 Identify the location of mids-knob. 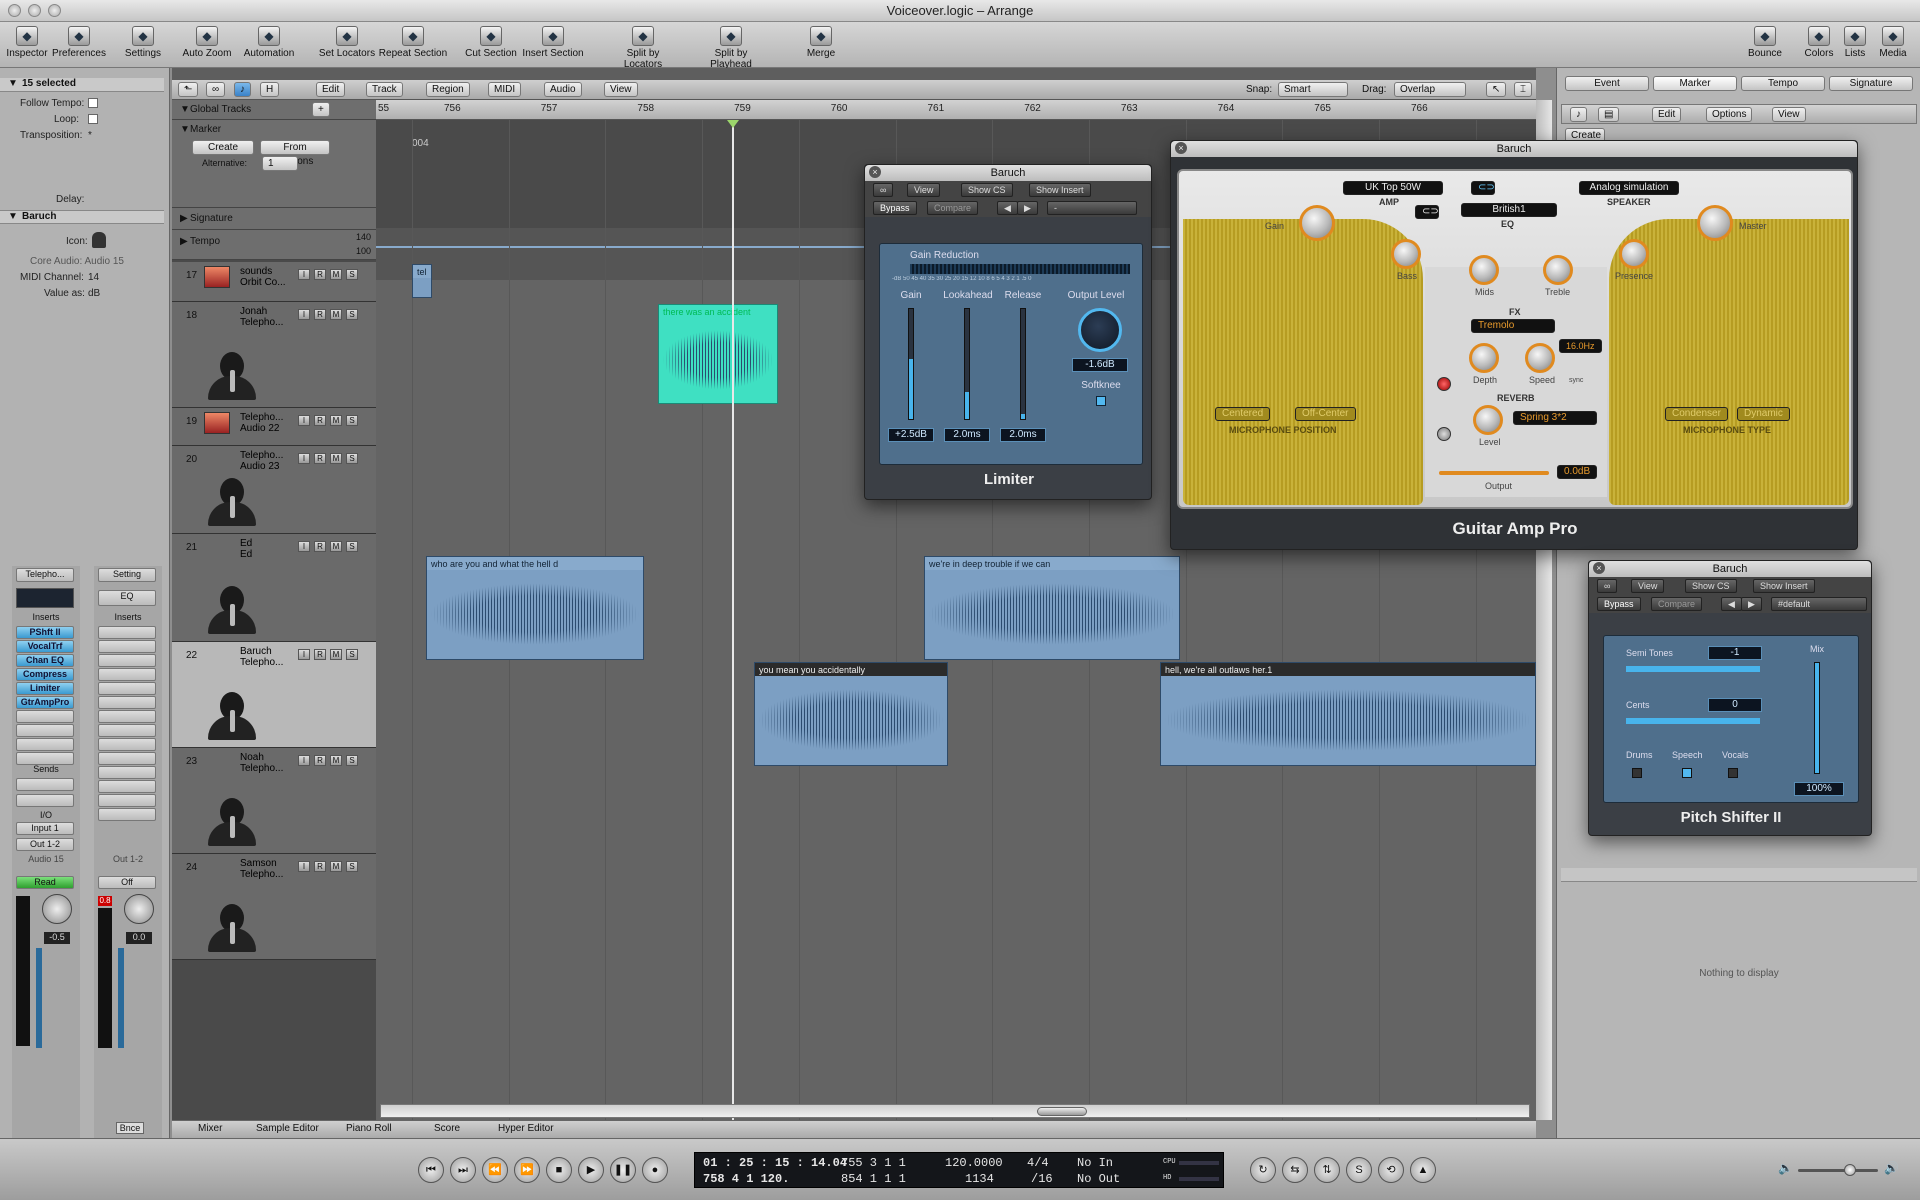
(1484, 270).